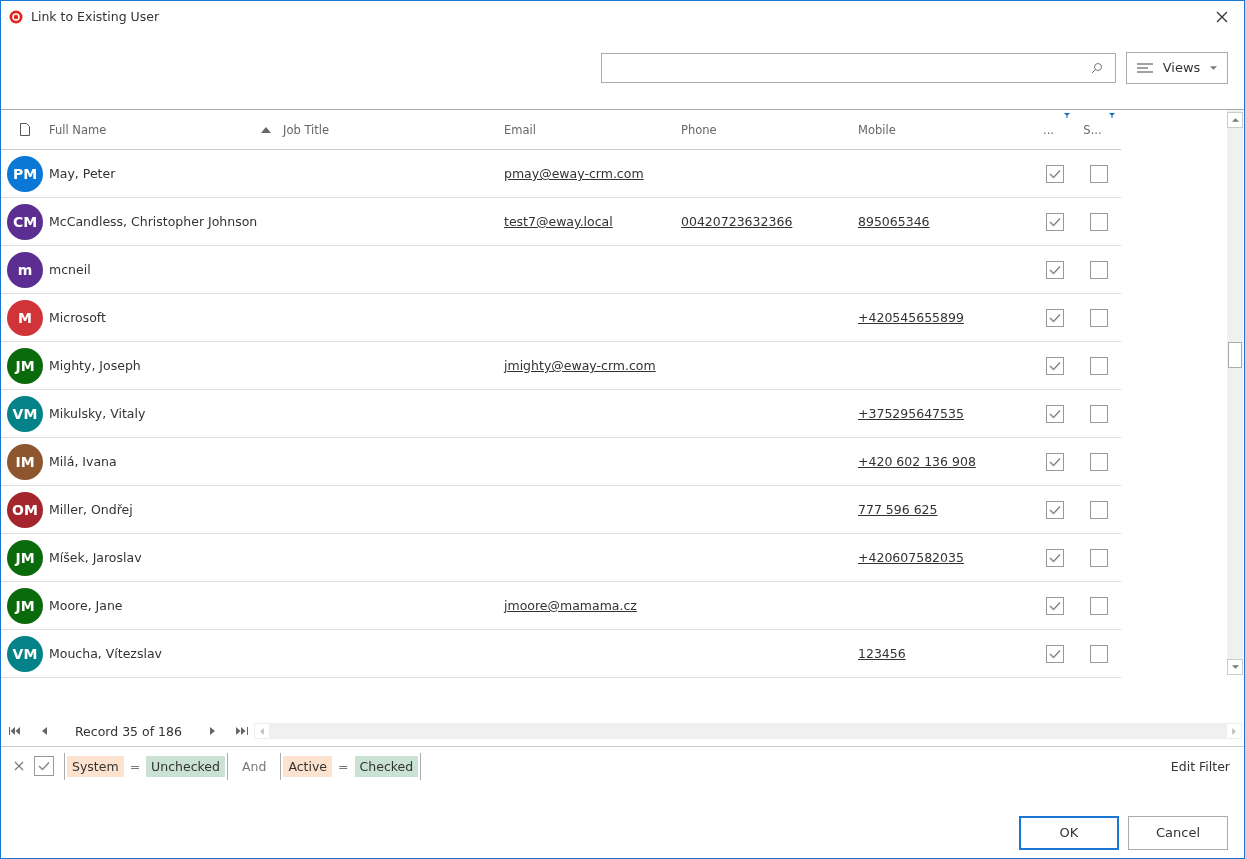 The image size is (1245, 859). What do you see at coordinates (266, 129) in the screenshot?
I see `sort-ascending-icon` at bounding box center [266, 129].